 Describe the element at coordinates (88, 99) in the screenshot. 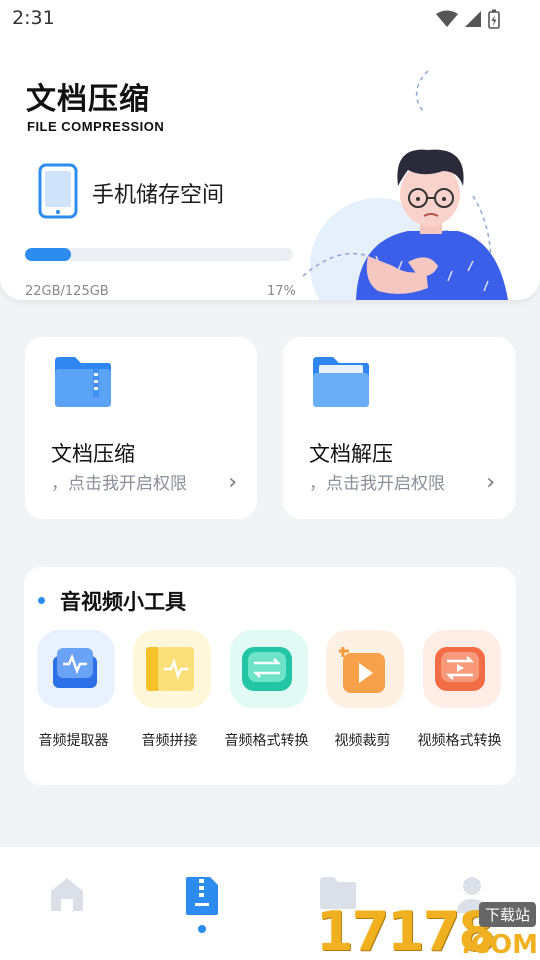

I see `page-title: 文档压缩` at that location.